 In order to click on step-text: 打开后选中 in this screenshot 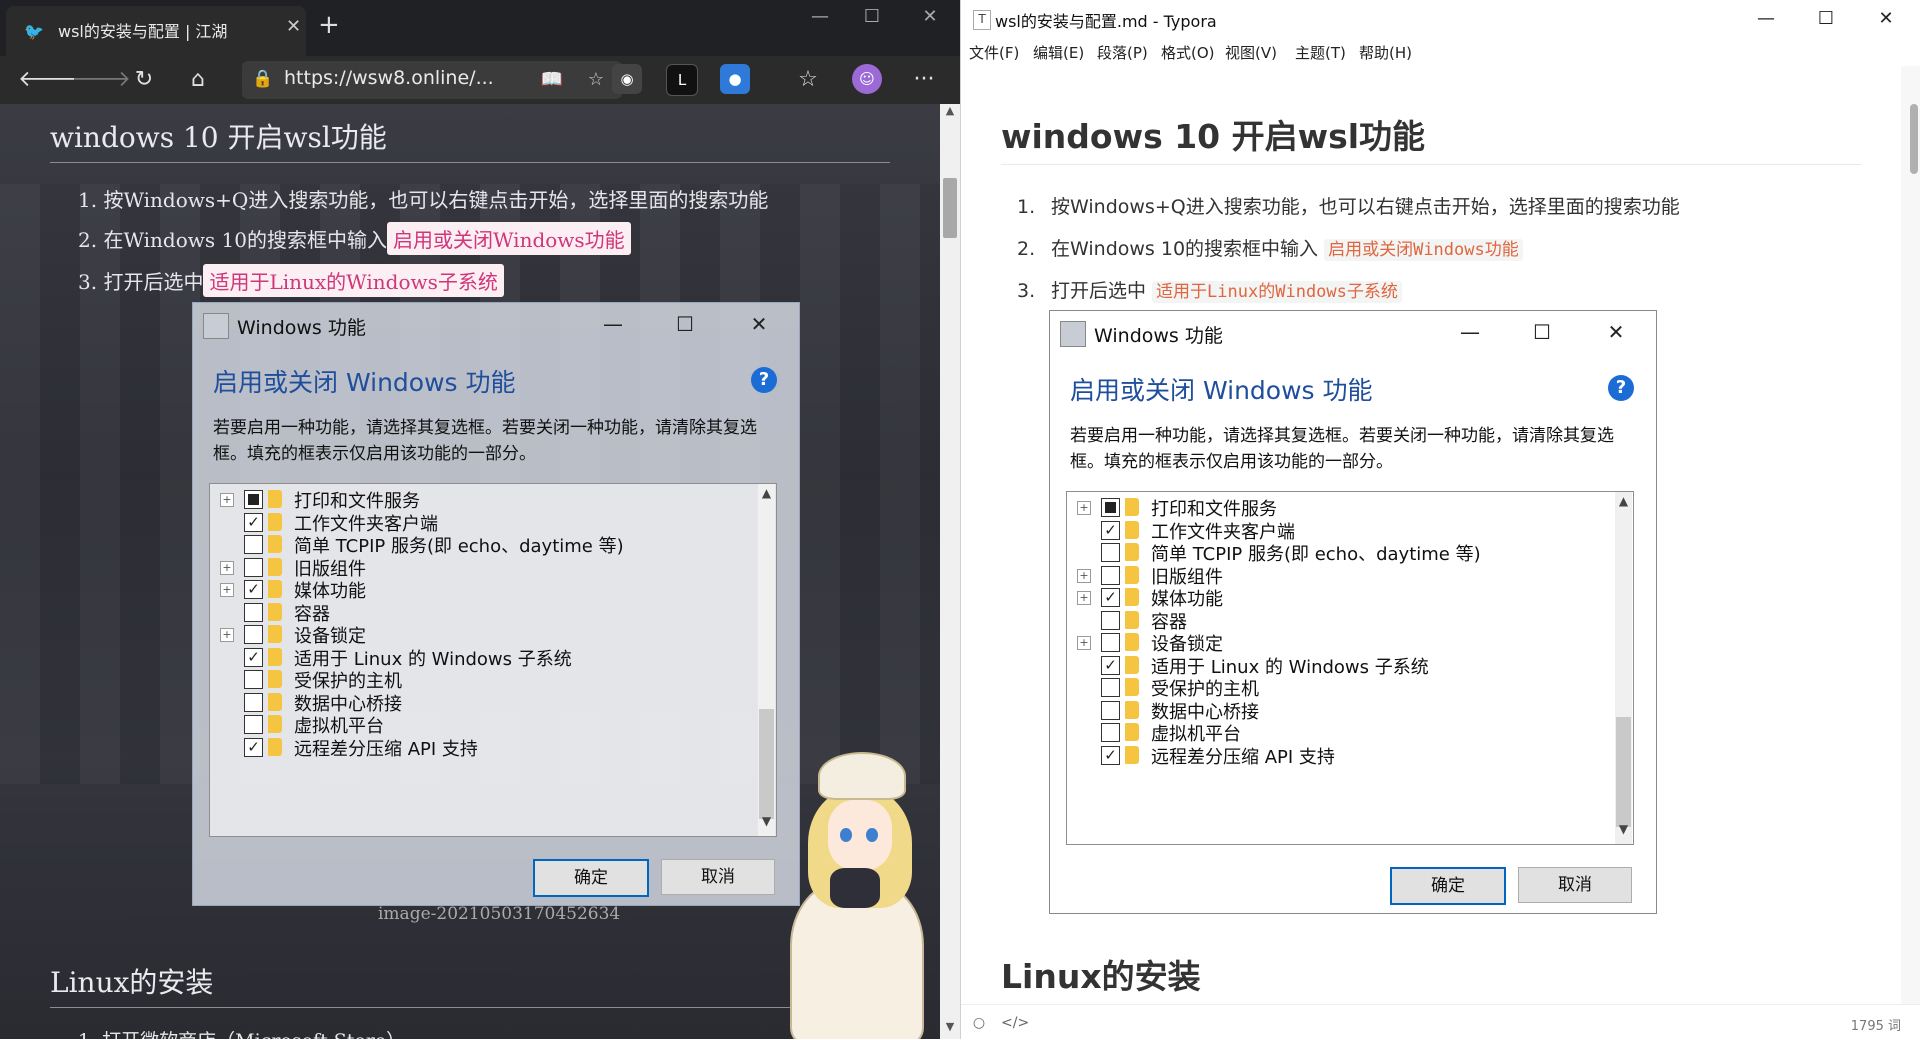, I will do `click(153, 282)`.